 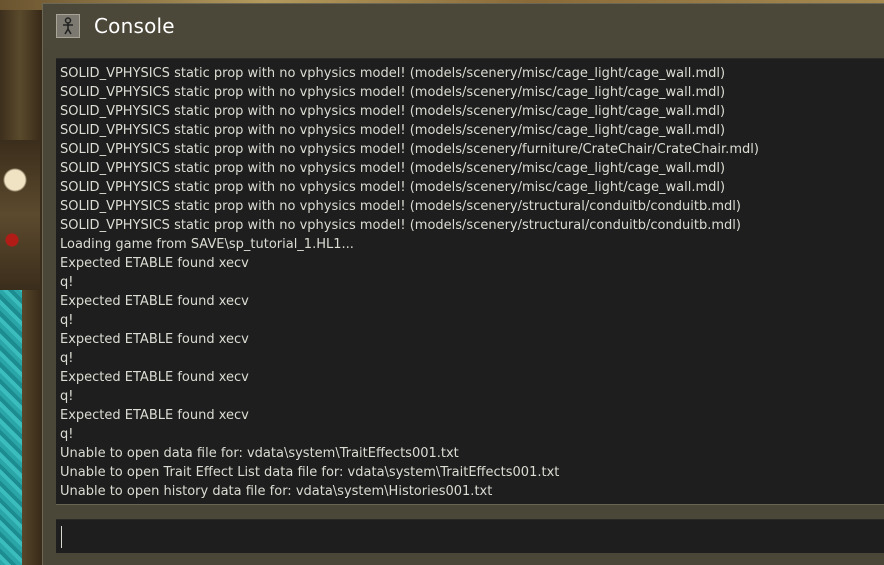 I want to click on game-teal-panel, so click(x=11, y=427).